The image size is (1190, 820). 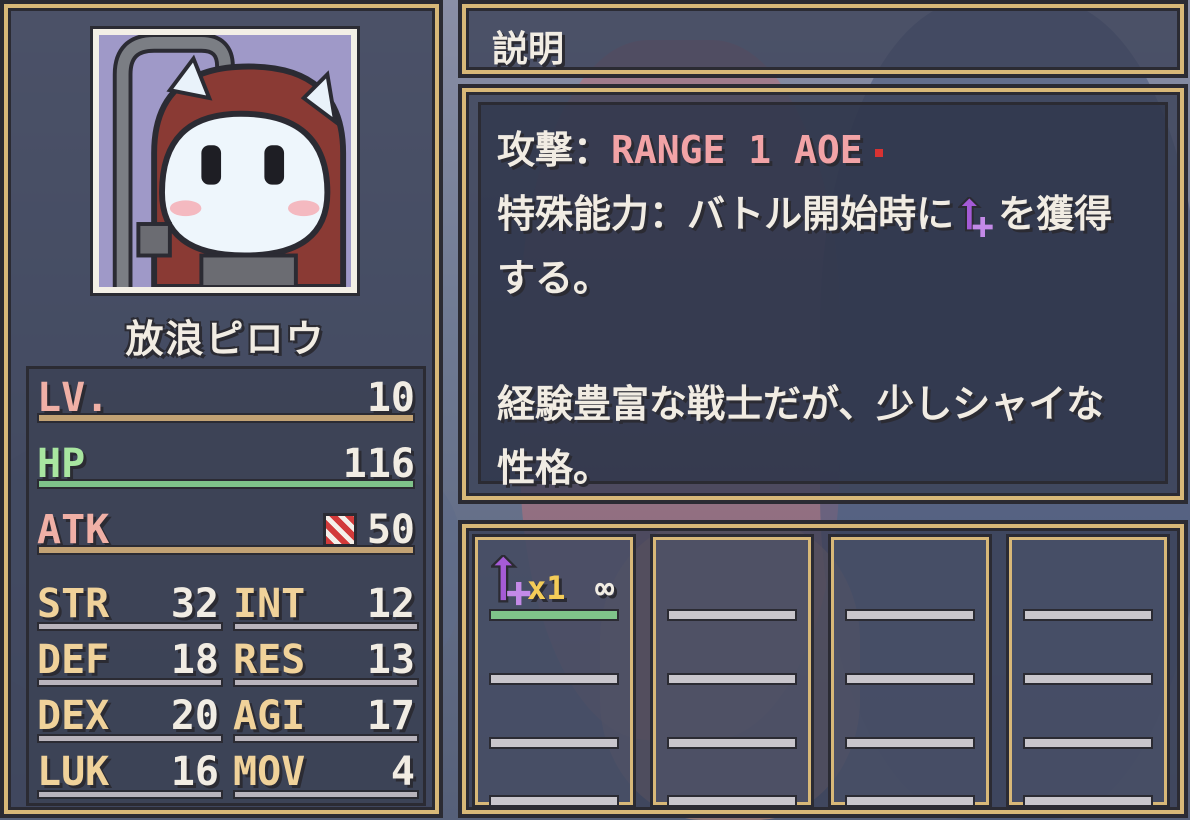 I want to click on stat-value: 20, so click(x=194, y=716).